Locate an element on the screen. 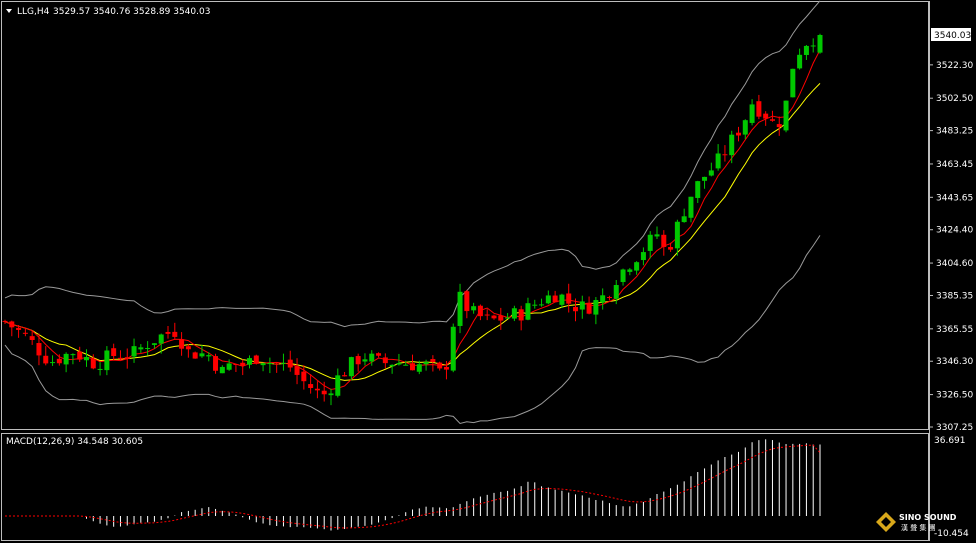 This screenshot has height=543, width=976. price-tick-label: 3385.35 is located at coordinates (954, 296).